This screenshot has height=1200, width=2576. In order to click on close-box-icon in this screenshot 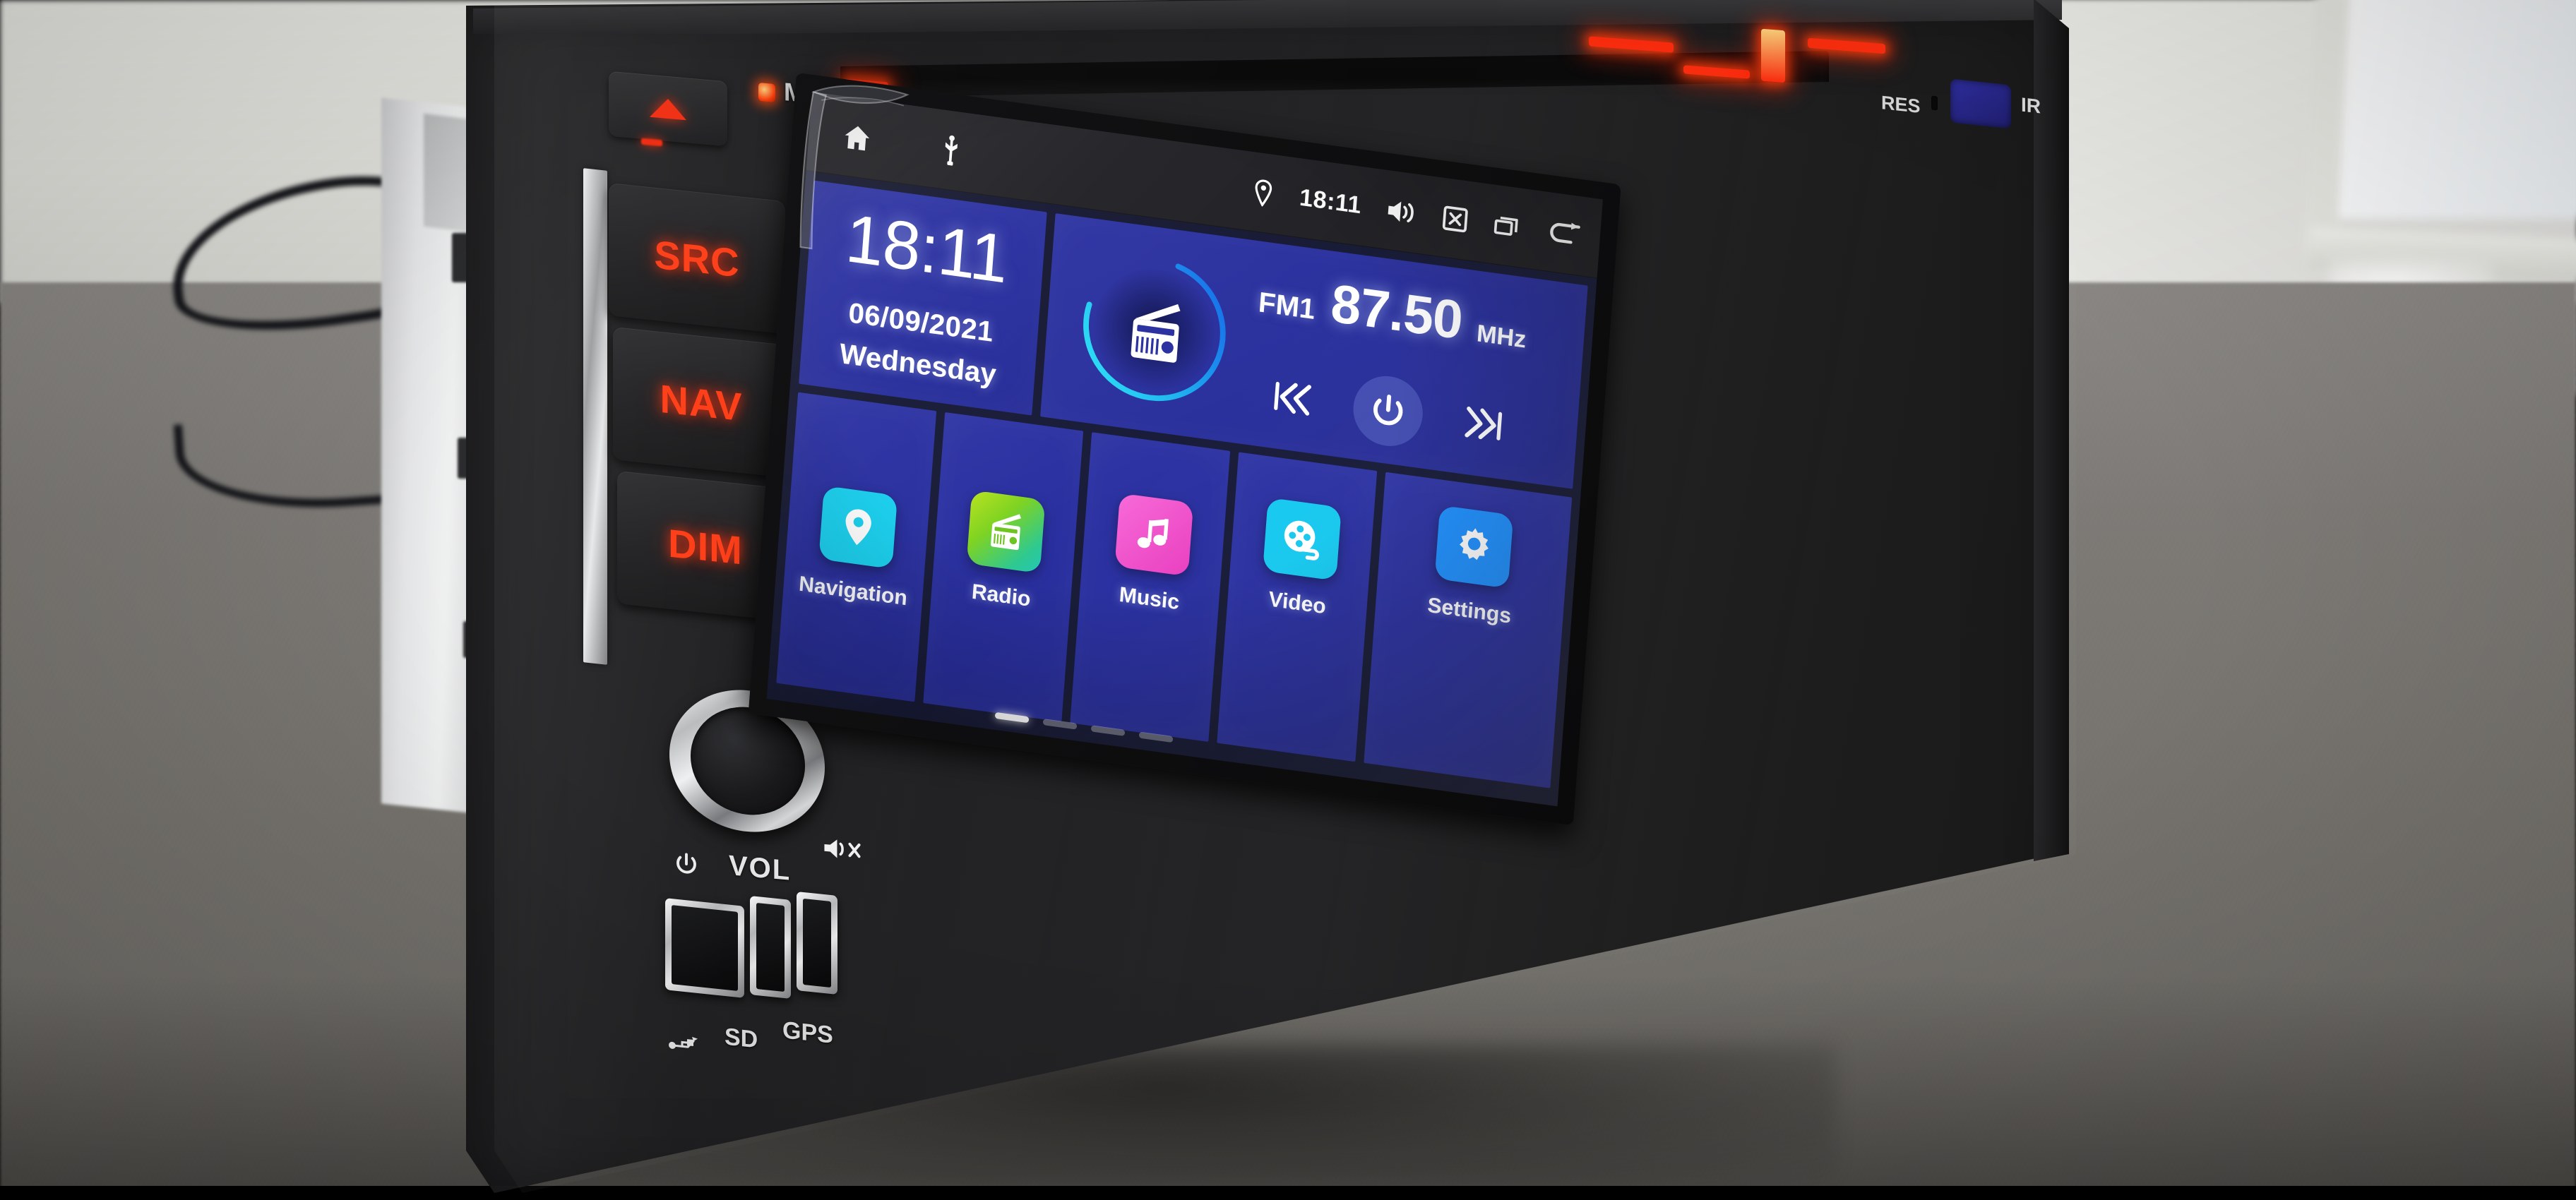, I will do `click(1455, 219)`.